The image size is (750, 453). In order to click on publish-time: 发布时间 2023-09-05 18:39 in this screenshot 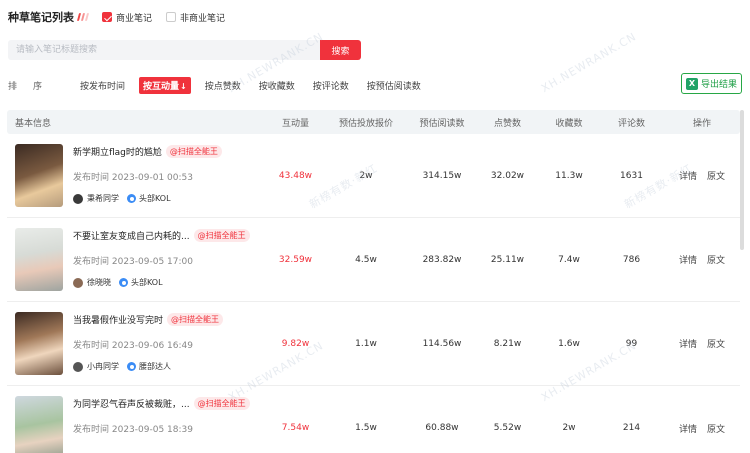, I will do `click(133, 430)`.